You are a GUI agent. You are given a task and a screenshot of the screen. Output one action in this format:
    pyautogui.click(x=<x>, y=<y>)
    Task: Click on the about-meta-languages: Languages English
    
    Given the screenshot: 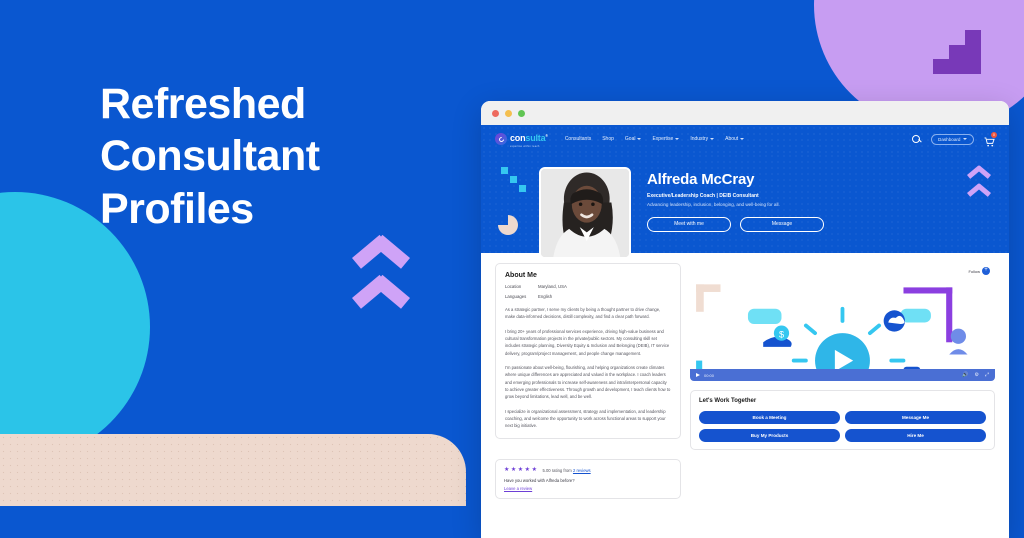 What is the action you would take?
    pyautogui.click(x=588, y=296)
    